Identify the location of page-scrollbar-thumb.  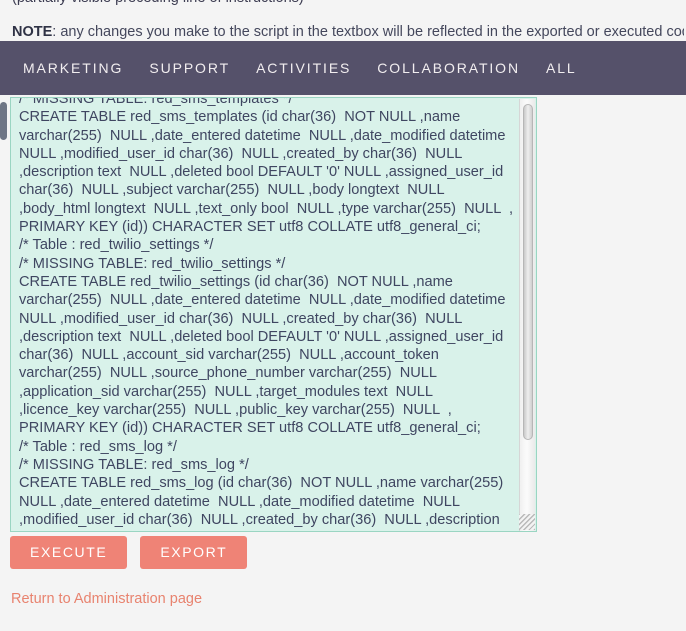
(3, 121).